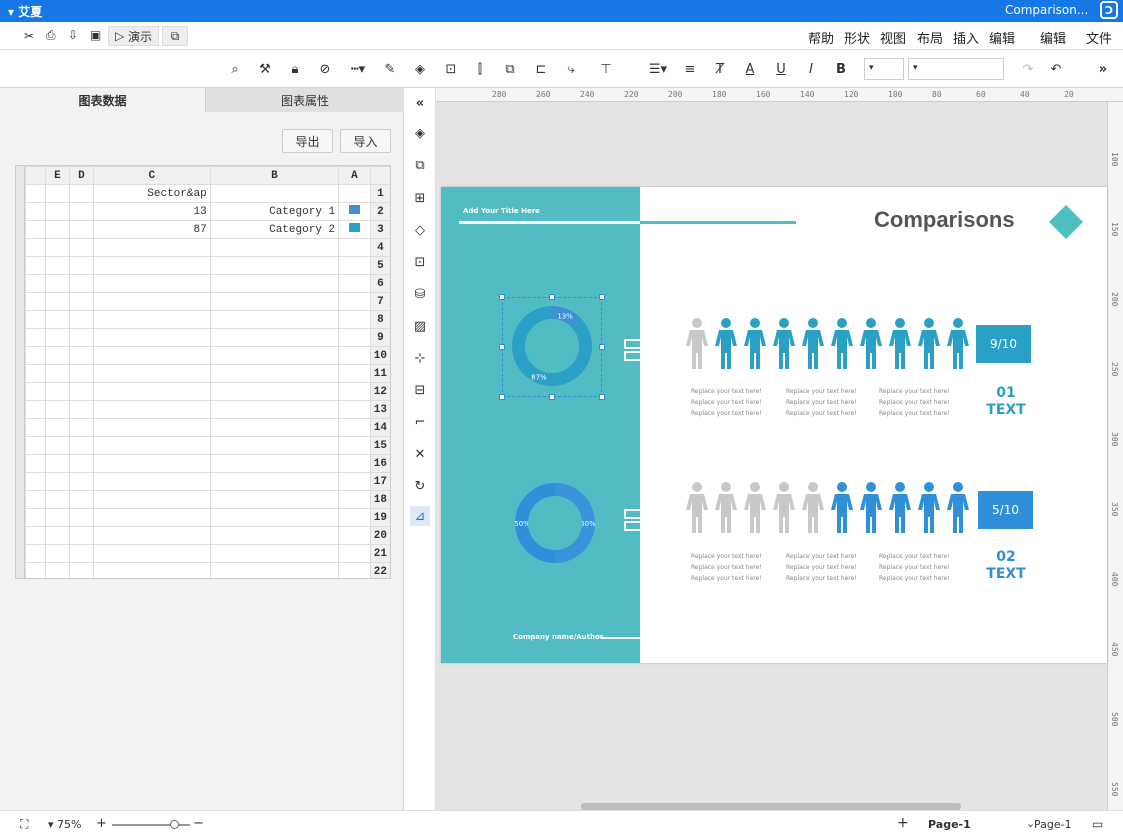 The width and height of the screenshot is (1123, 838). Describe the element at coordinates (821, 37) in the screenshot. I see `menu-help: 帮助` at that location.